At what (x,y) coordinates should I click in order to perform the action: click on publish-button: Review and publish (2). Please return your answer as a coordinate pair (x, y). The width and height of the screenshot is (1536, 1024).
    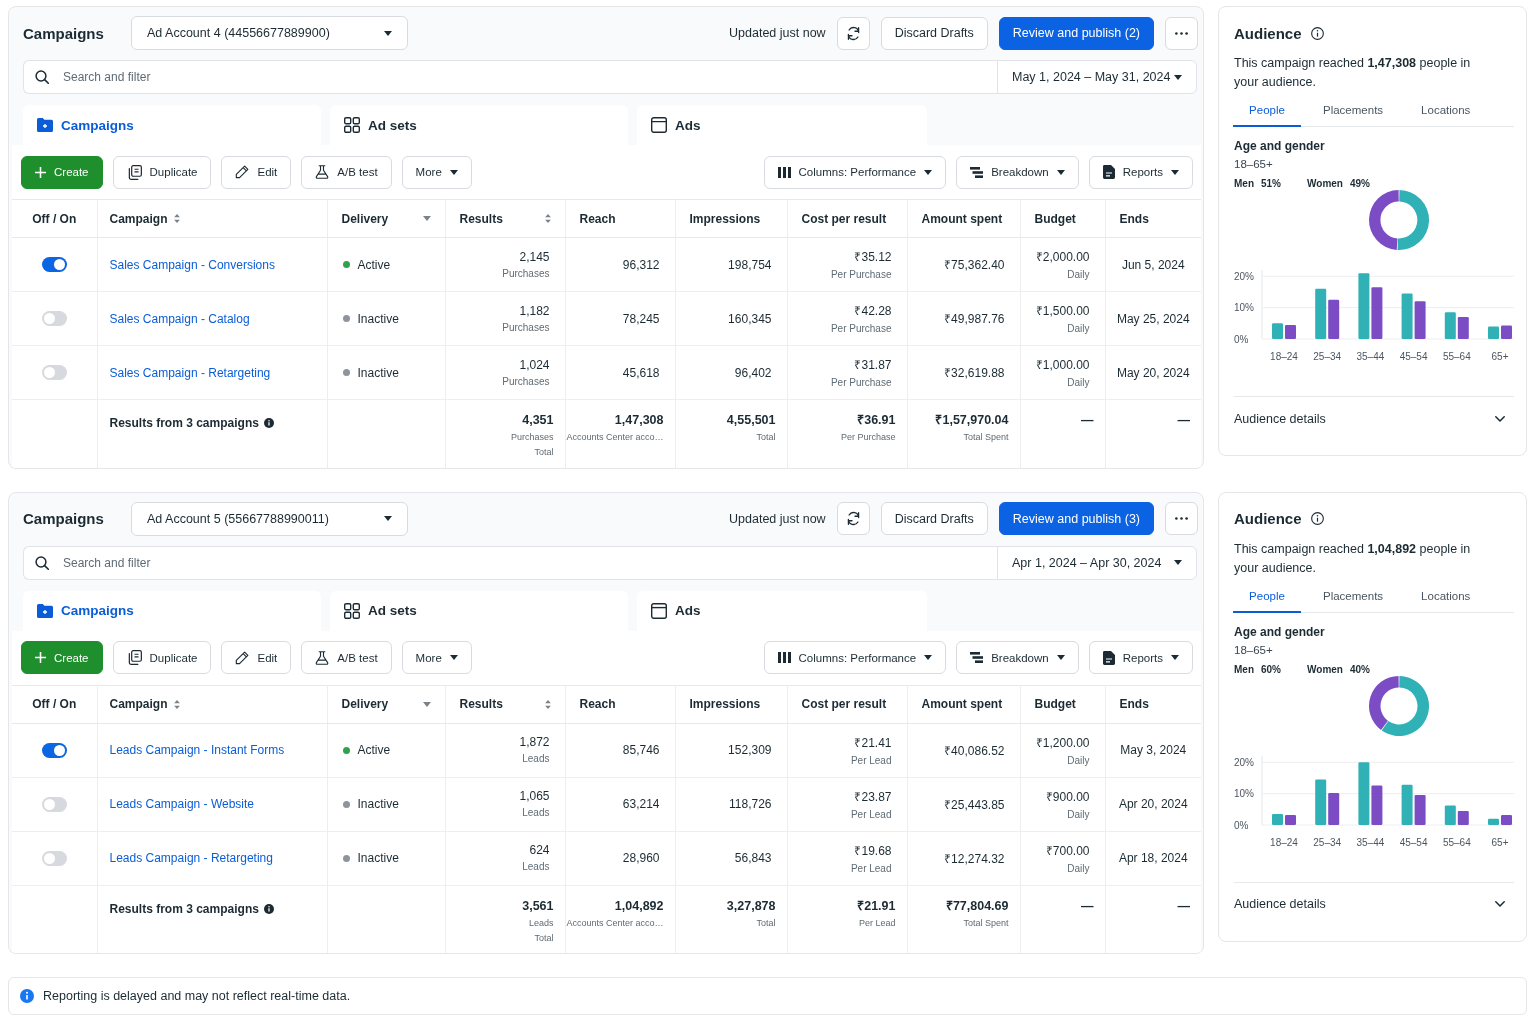
    Looking at the image, I should click on (1076, 33).